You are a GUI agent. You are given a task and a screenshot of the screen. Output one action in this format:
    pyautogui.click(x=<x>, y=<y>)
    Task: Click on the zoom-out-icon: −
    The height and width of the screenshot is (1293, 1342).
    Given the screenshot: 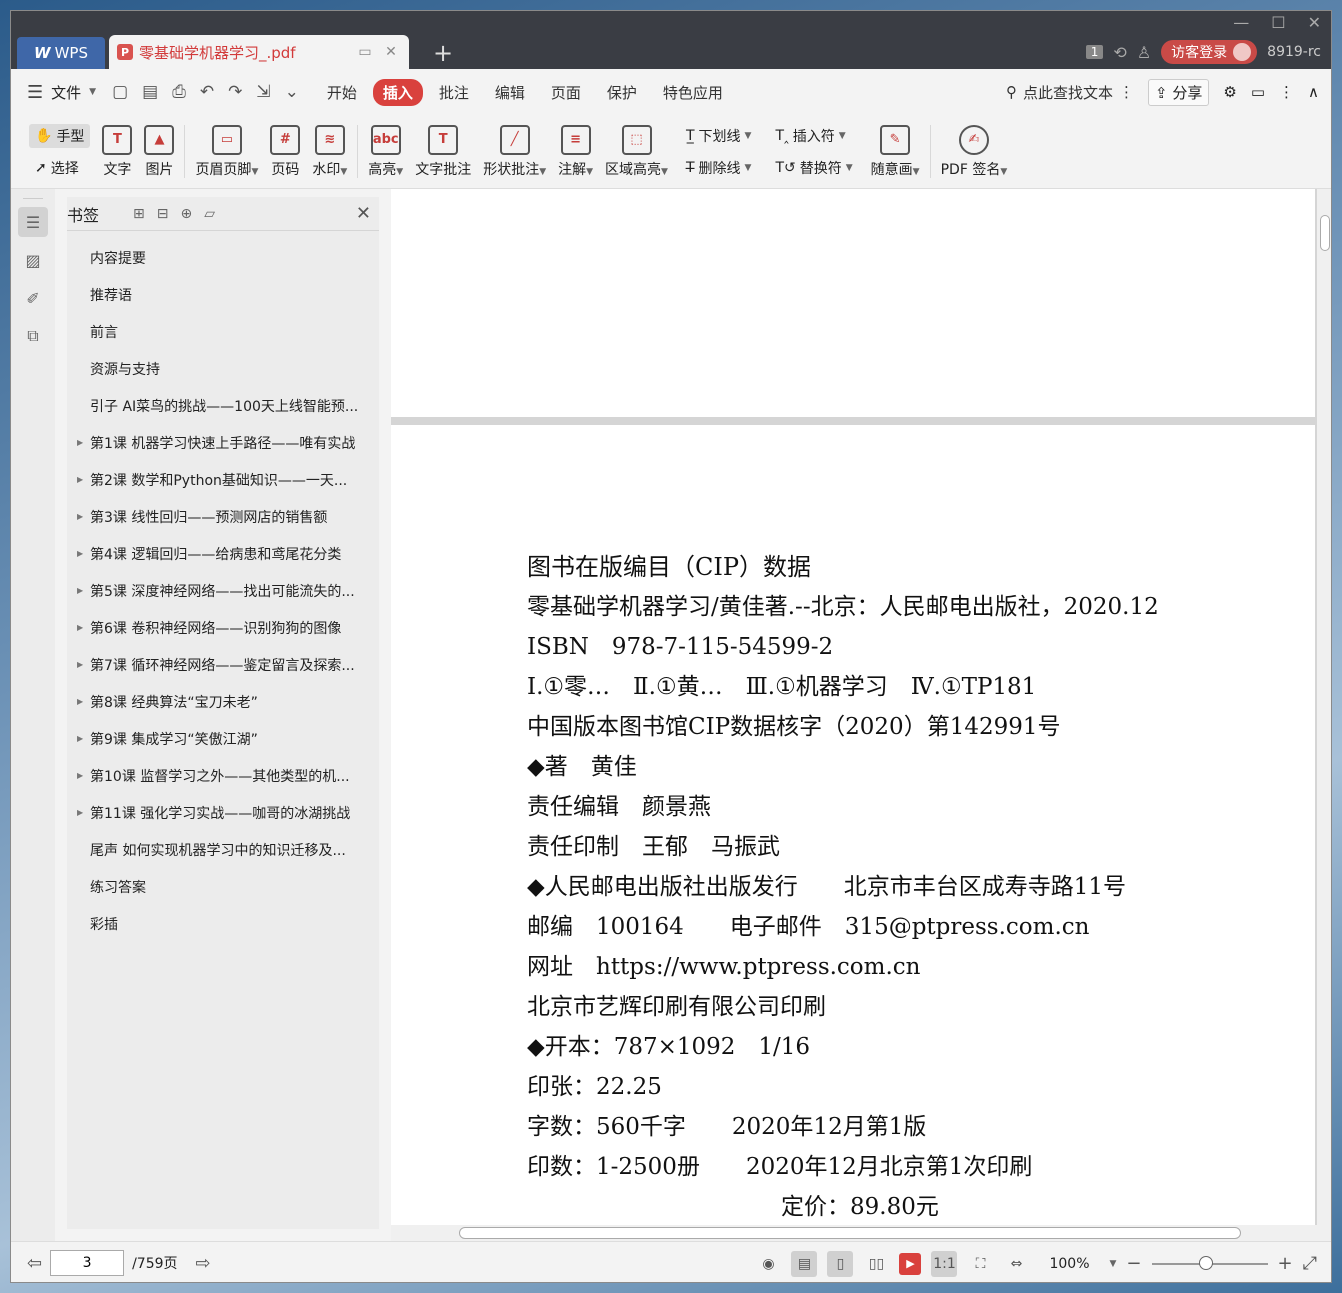 What is the action you would take?
    pyautogui.click(x=1133, y=1263)
    